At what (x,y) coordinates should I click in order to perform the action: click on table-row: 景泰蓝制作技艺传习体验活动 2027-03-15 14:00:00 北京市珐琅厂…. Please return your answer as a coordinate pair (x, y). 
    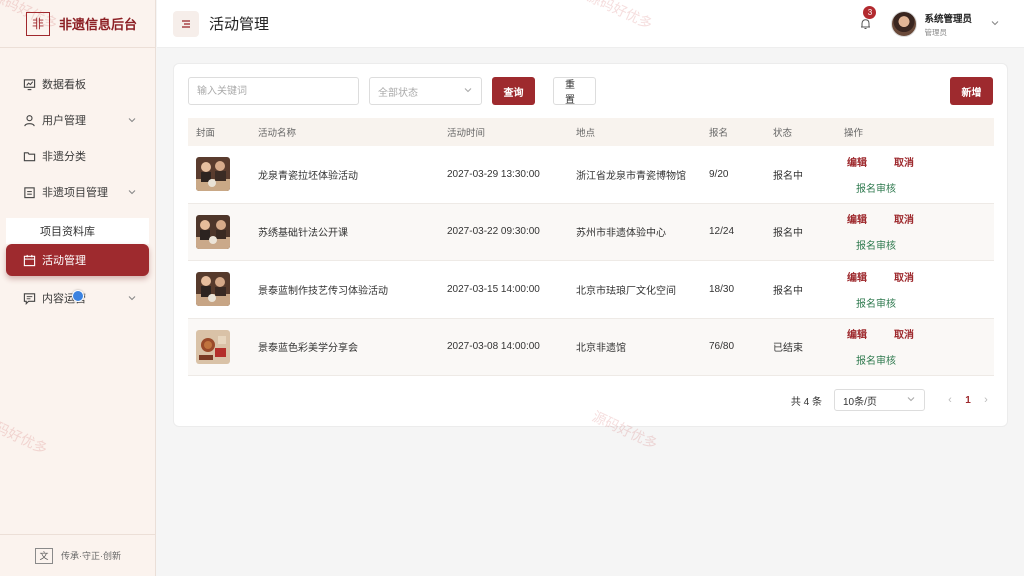
    Looking at the image, I should click on (591, 290).